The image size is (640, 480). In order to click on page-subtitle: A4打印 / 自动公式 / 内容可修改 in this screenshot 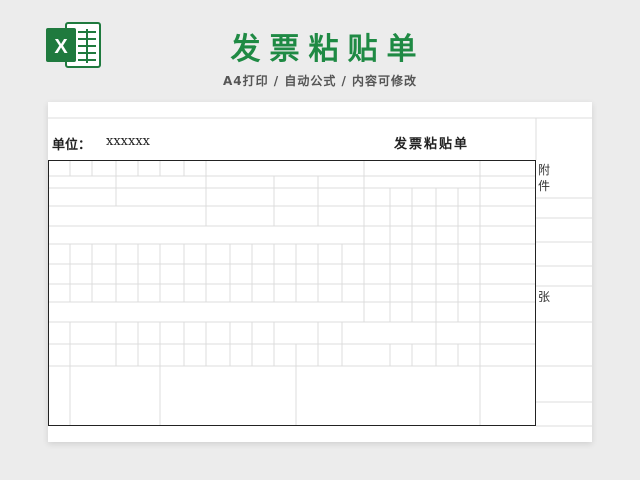, I will do `click(320, 81)`.